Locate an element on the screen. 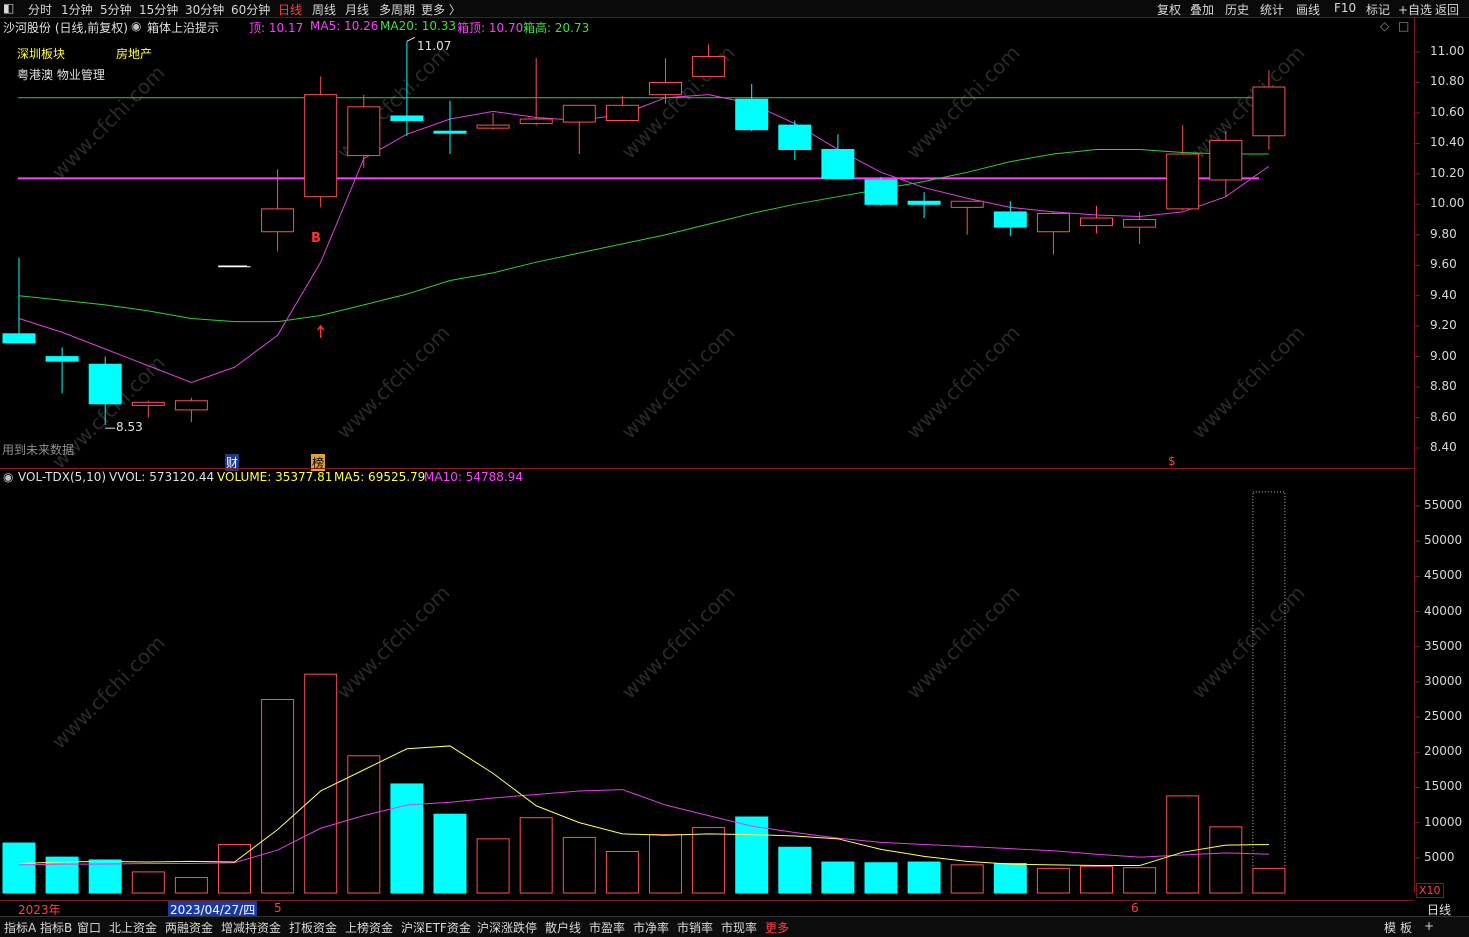  toolbar-item-5: 60分钟 is located at coordinates (250, 9).